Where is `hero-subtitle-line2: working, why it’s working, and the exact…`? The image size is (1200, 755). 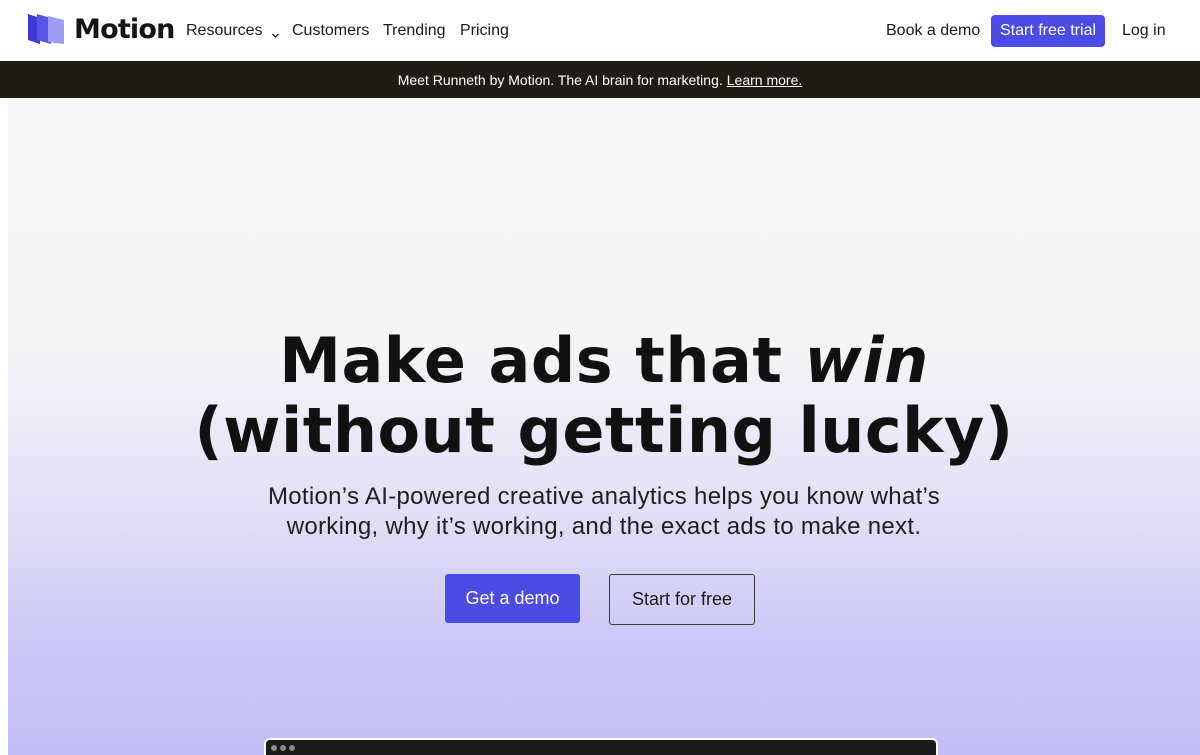
hero-subtitle-line2: working, why it’s working, and the exact… is located at coordinates (604, 526).